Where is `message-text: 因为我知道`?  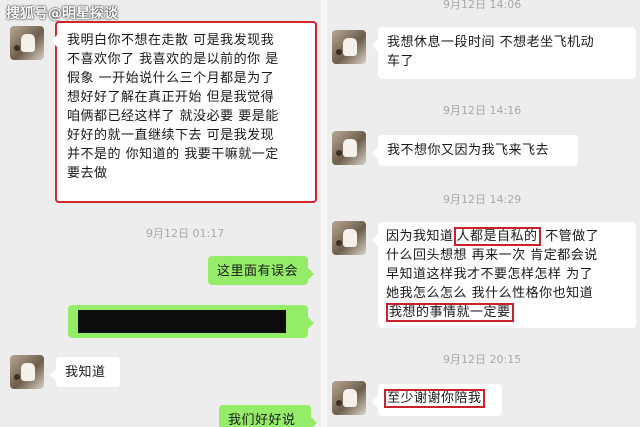 message-text: 因为我知道 is located at coordinates (420, 236).